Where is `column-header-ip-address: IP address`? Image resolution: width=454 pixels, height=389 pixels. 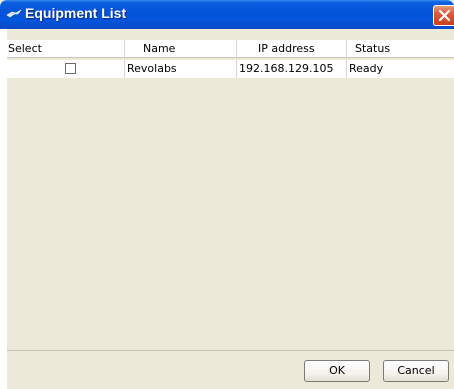 column-header-ip-address: IP address is located at coordinates (292, 48).